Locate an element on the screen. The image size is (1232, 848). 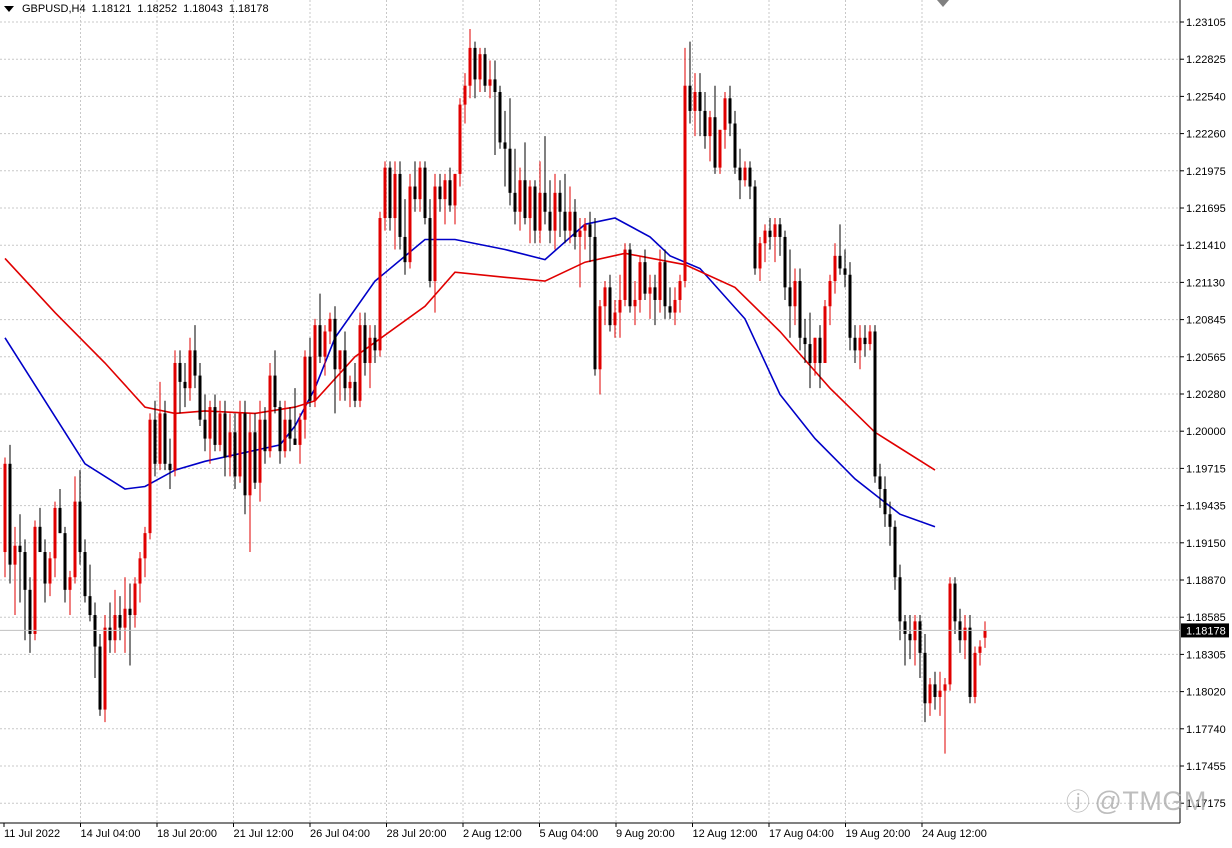
chart-shift-marker-icon is located at coordinates (943, 3).